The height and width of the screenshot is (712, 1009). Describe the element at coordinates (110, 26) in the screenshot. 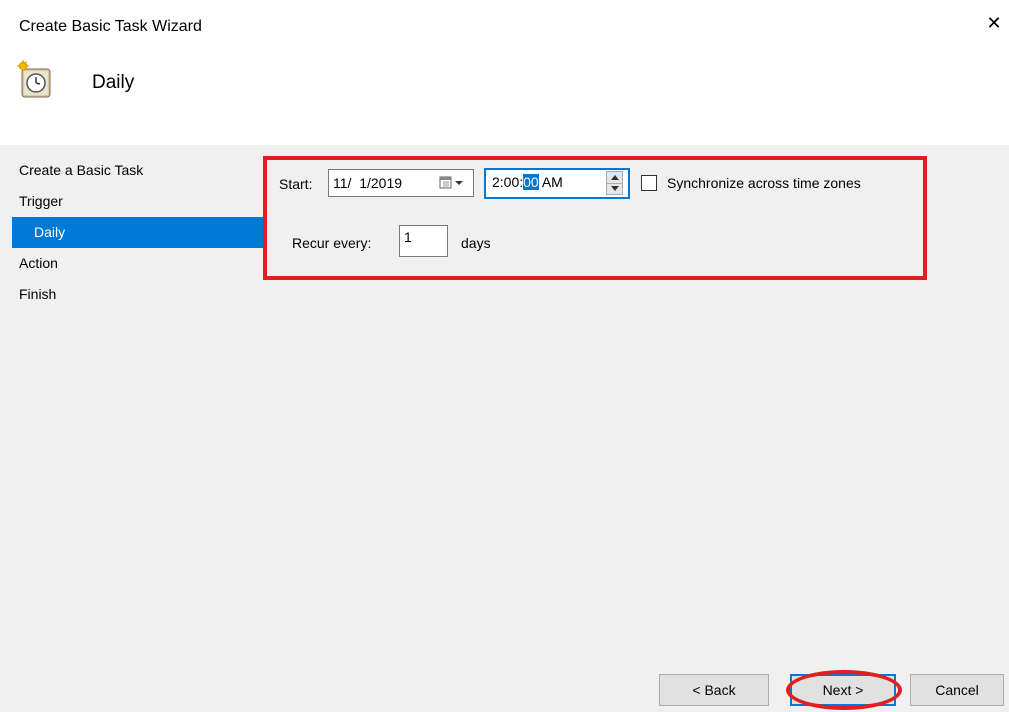

I see `window-title: Create Basic Task Wizard` at that location.